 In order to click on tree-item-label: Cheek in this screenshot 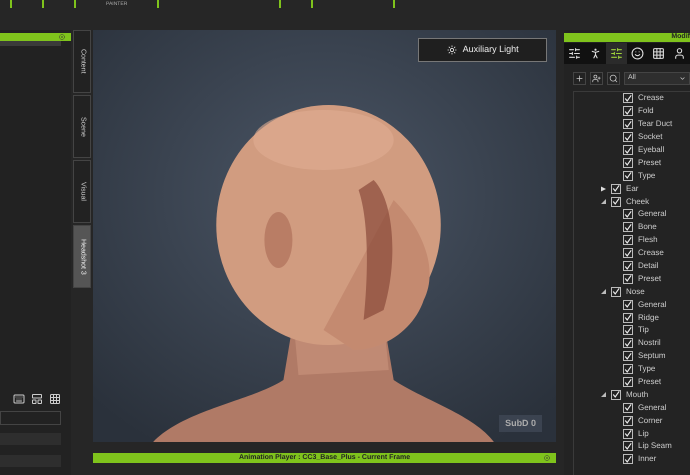, I will do `click(638, 202)`.